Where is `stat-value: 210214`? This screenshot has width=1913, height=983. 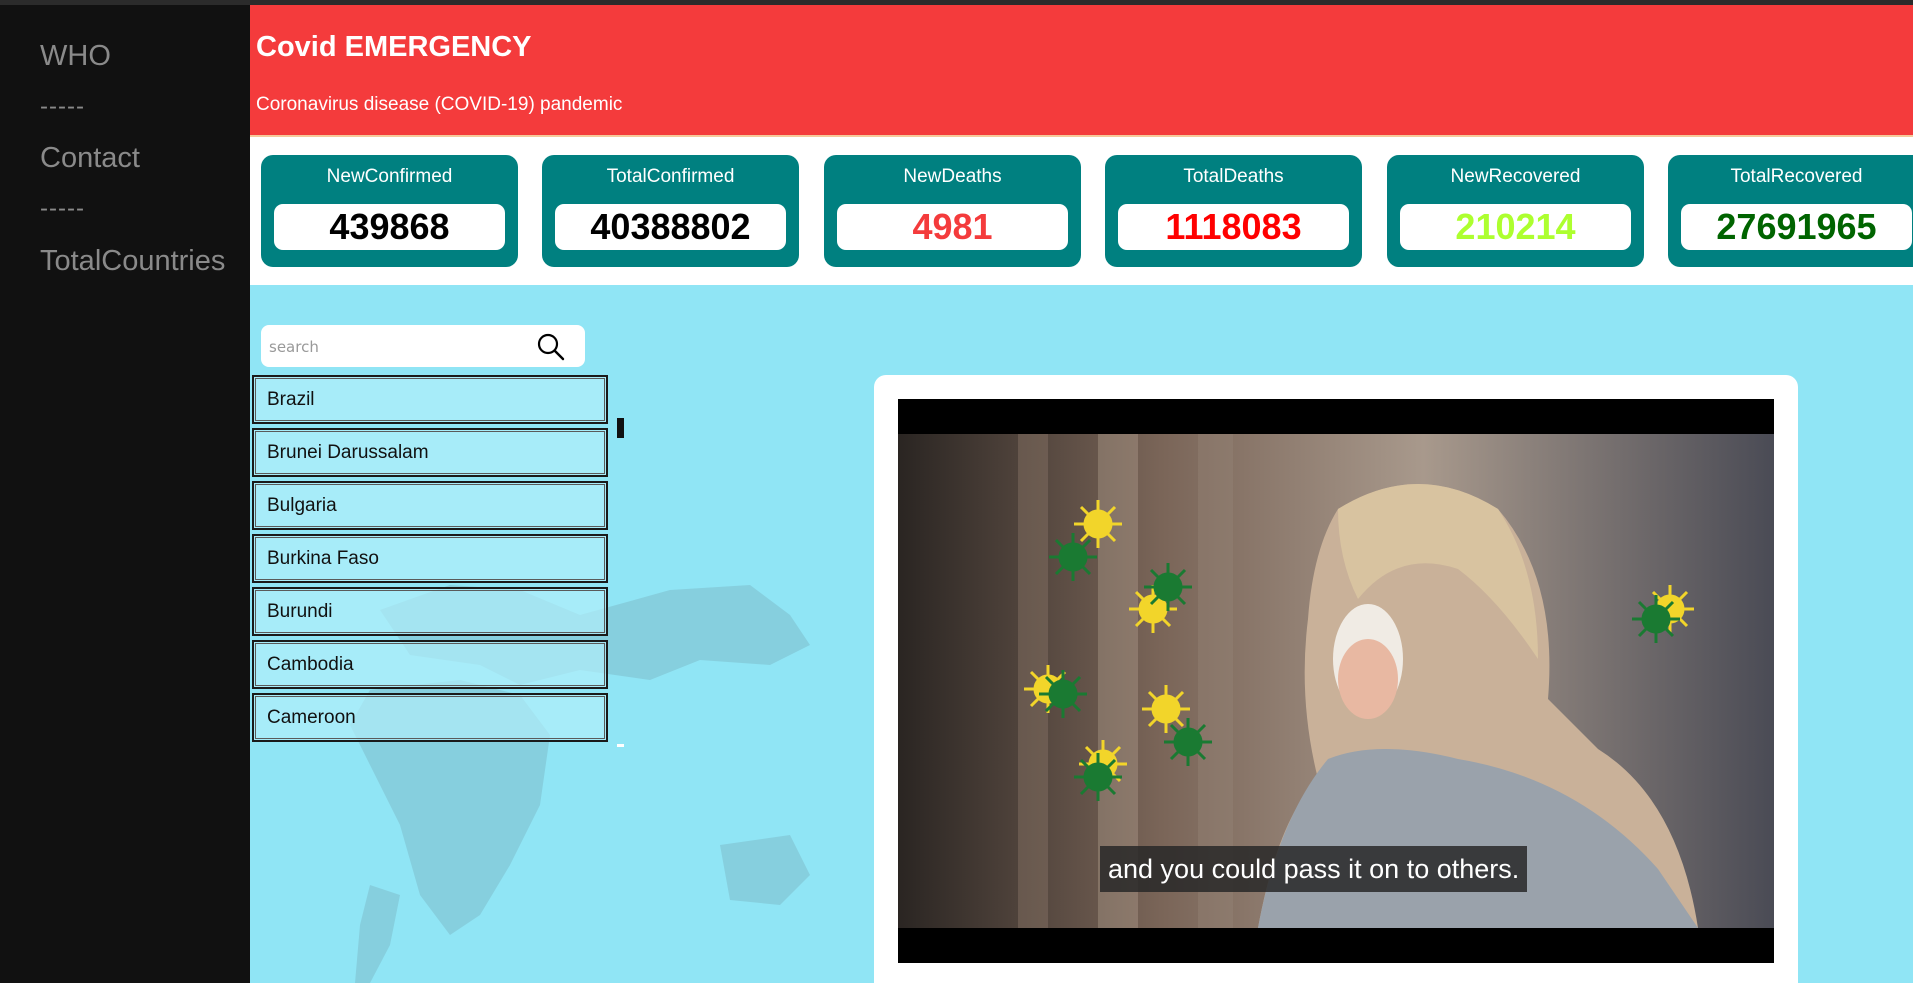 stat-value: 210214 is located at coordinates (1515, 227).